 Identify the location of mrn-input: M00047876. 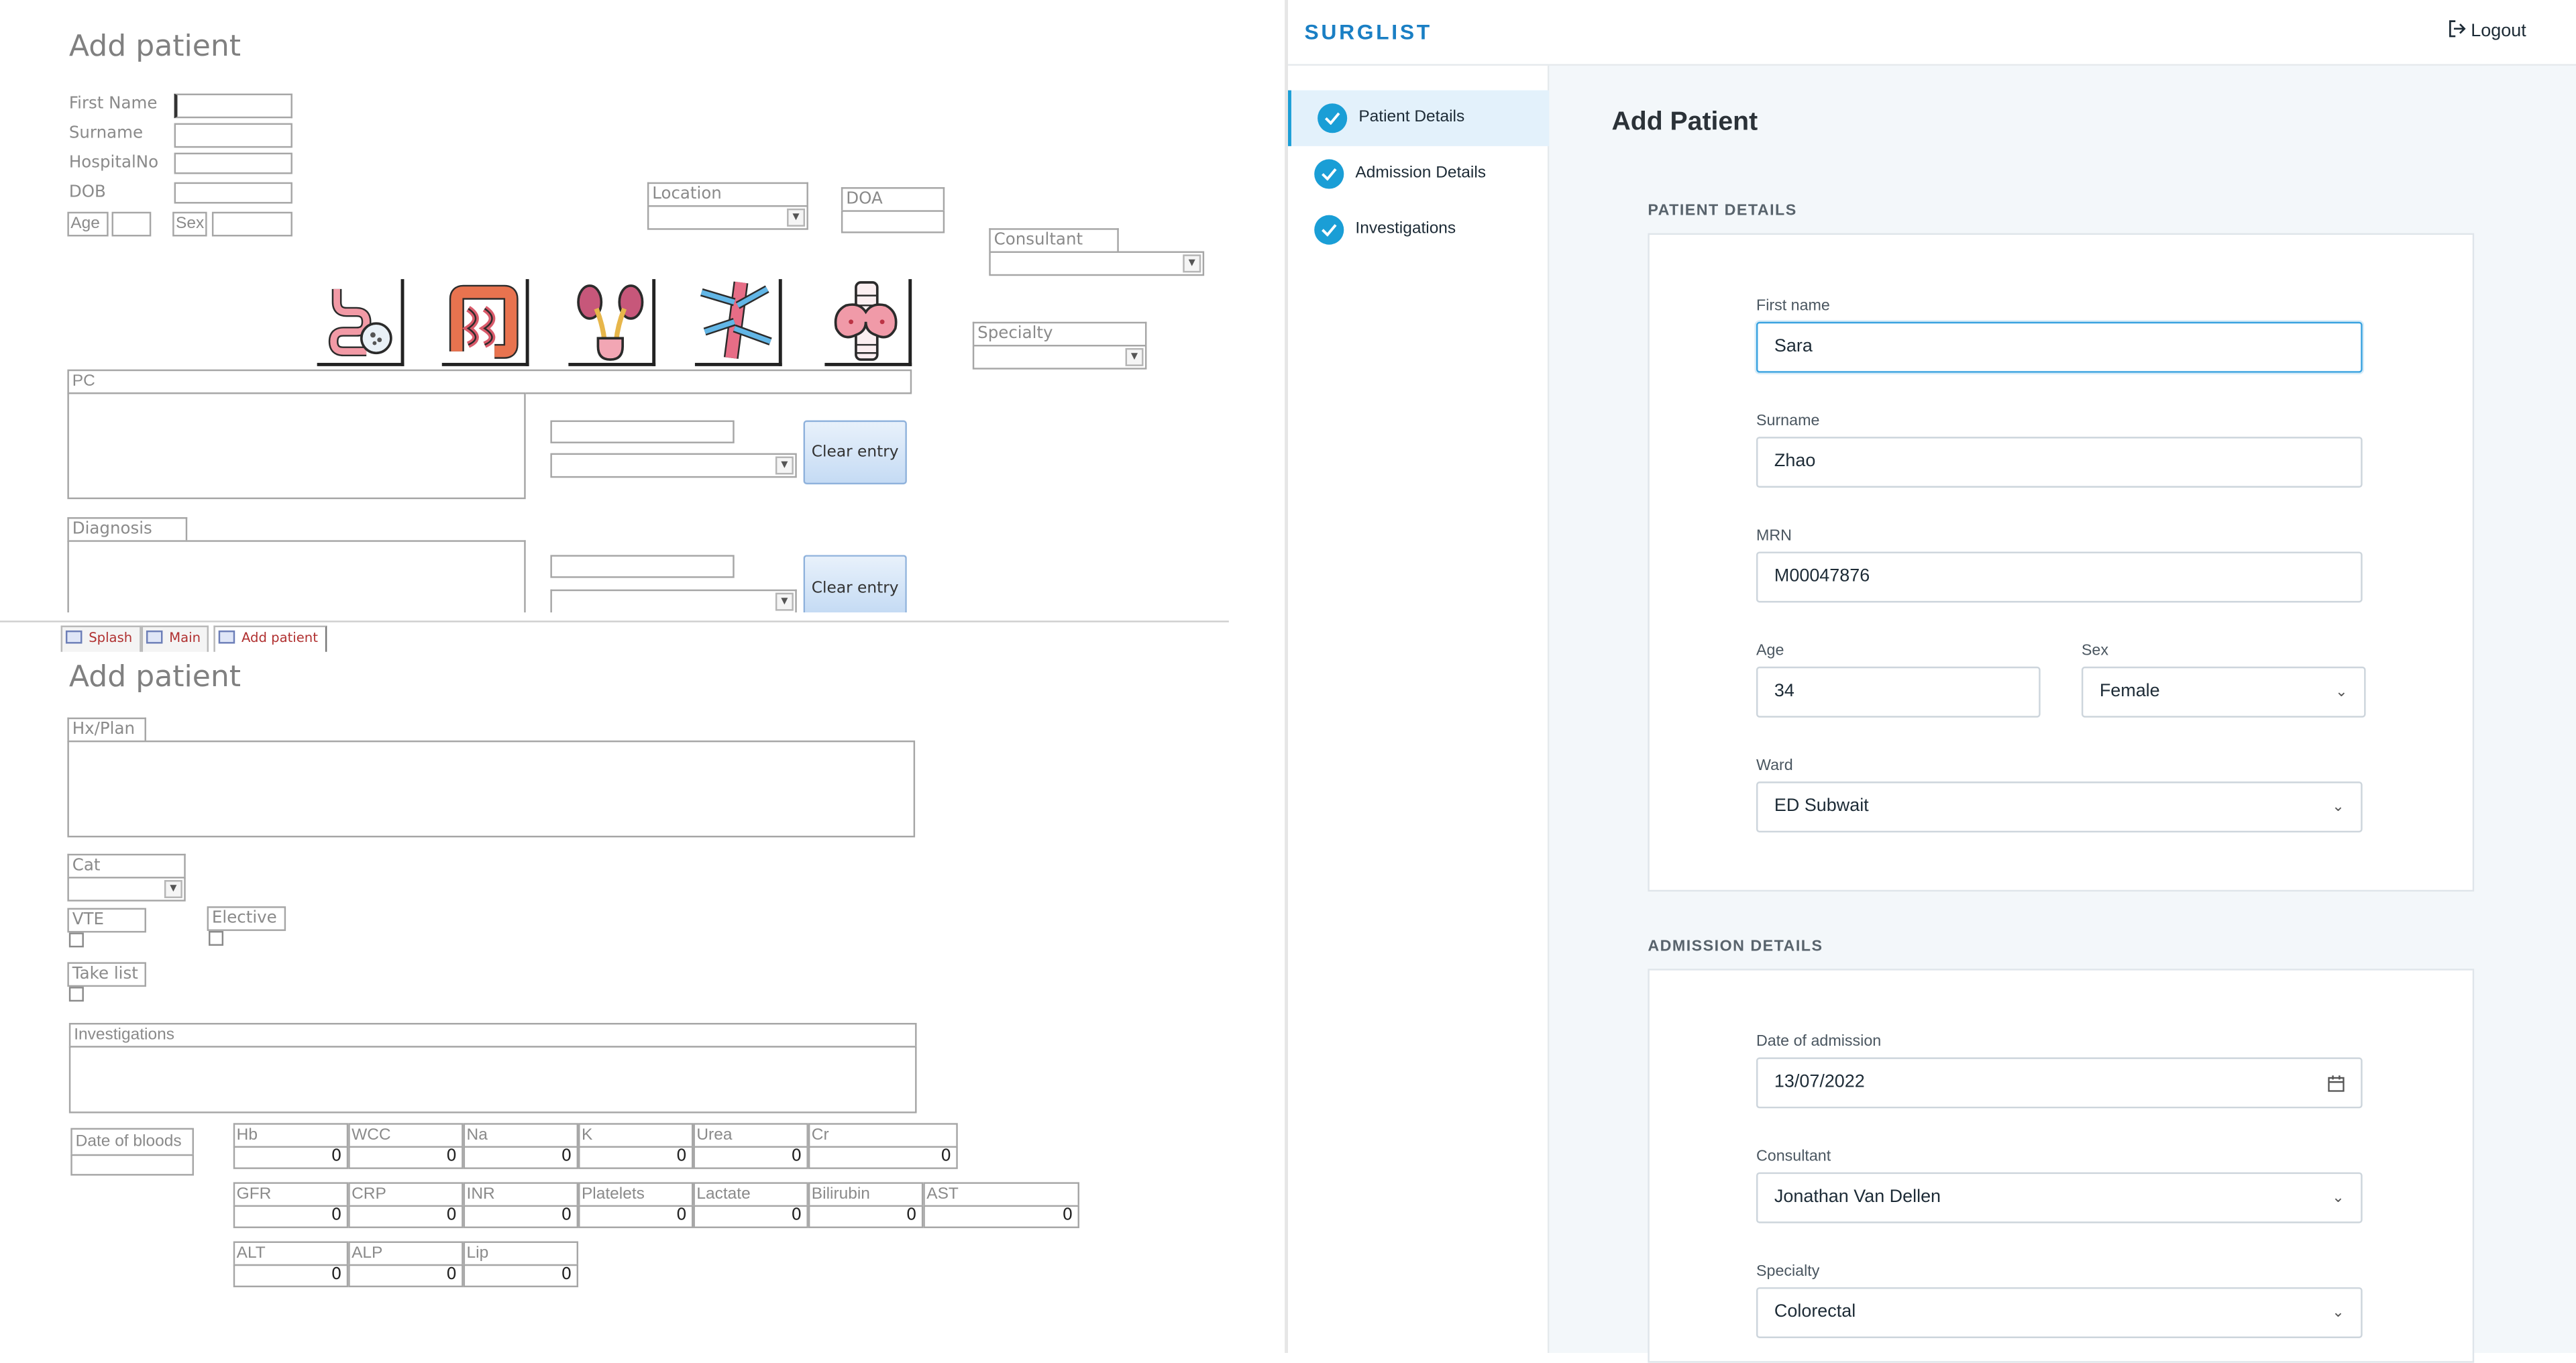
(2059, 577).